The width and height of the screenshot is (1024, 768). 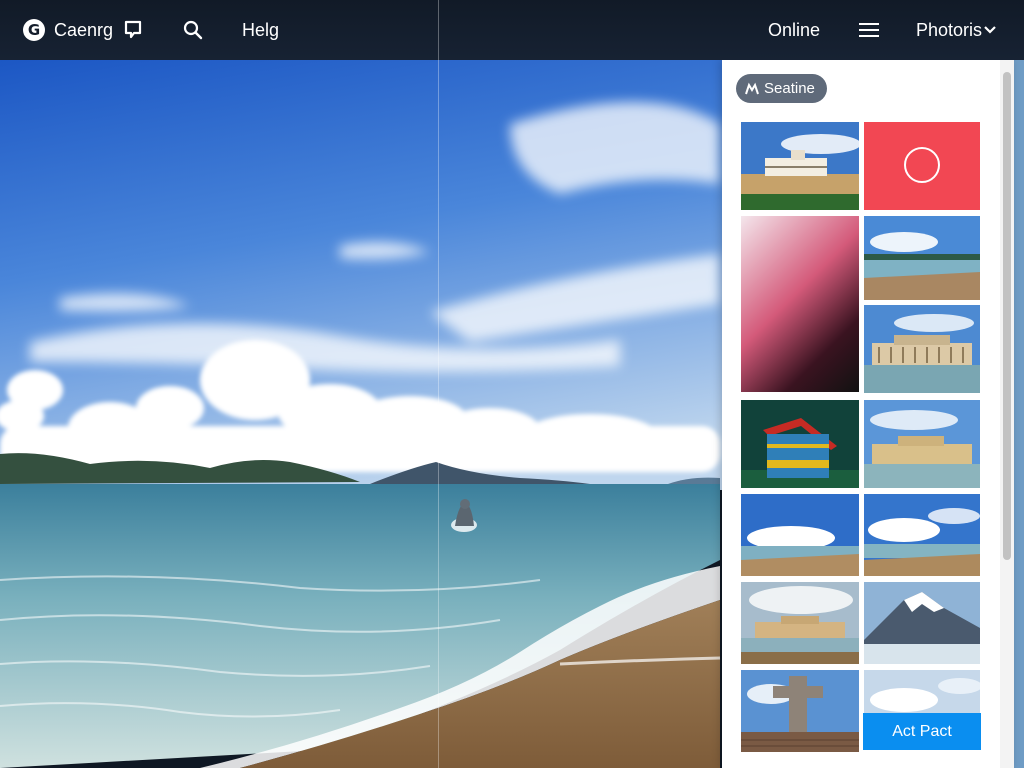 What do you see at coordinates (794, 30) in the screenshot?
I see `online-status: Online` at bounding box center [794, 30].